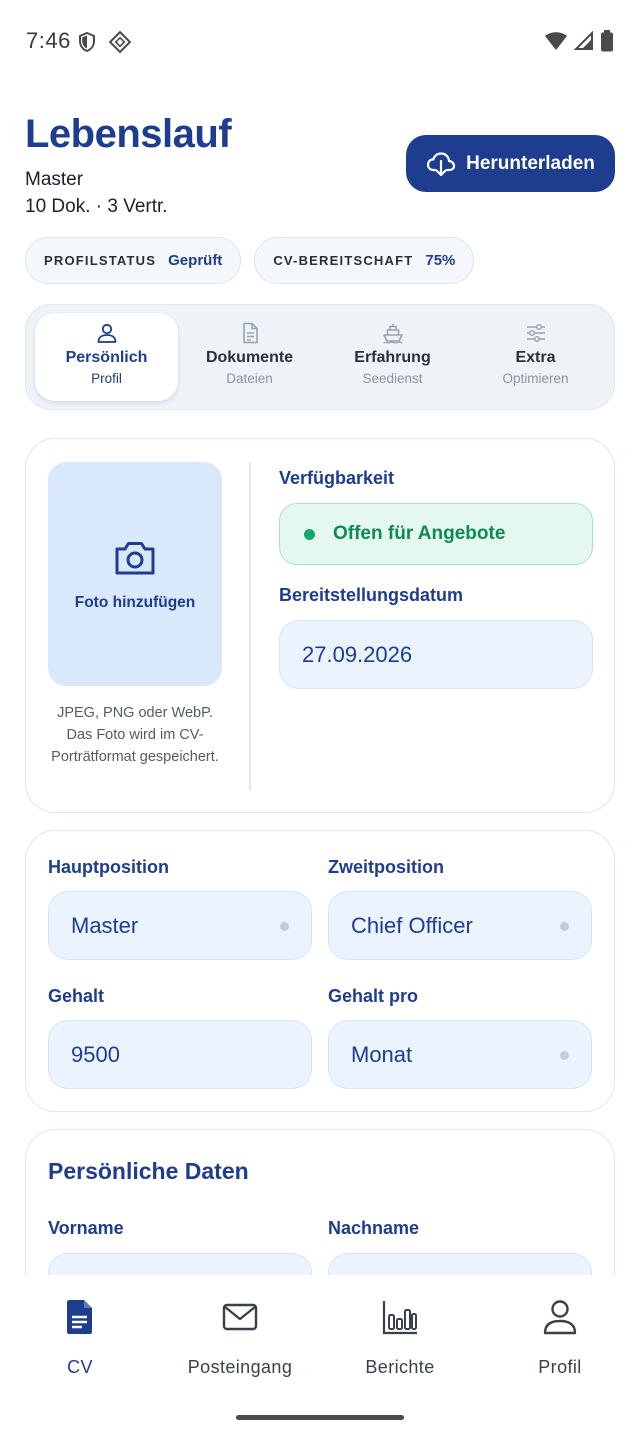 This screenshot has height=1437, width=640. What do you see at coordinates (80, 1337) in the screenshot?
I see `nav-item-cv: CV` at bounding box center [80, 1337].